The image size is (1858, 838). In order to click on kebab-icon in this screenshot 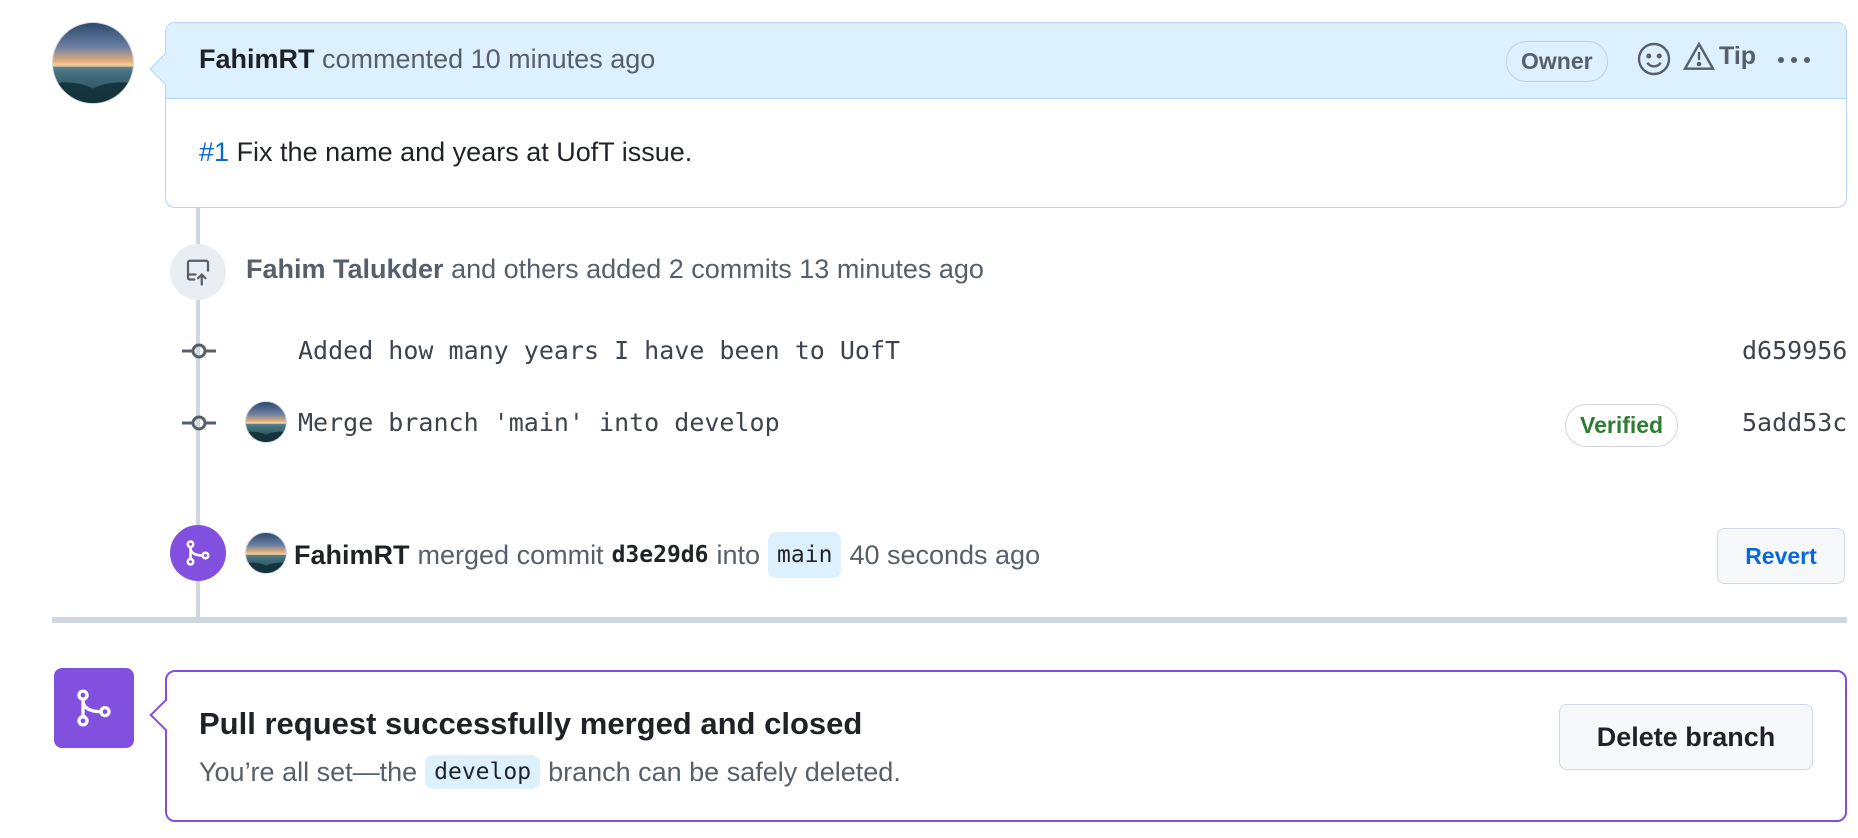, I will do `click(1794, 60)`.